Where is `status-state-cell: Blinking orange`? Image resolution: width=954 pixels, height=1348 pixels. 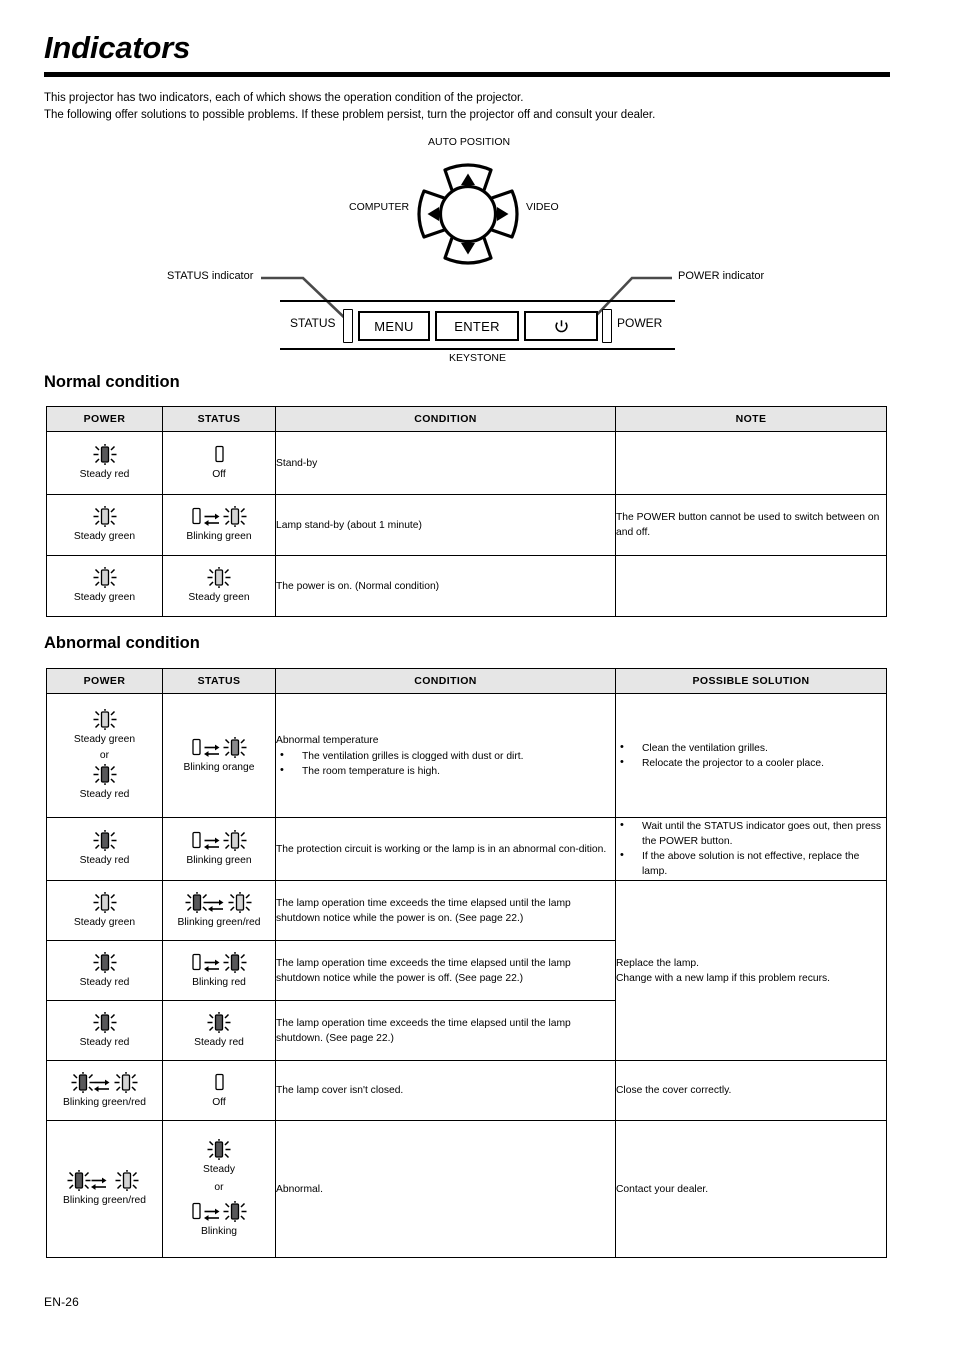 status-state-cell: Blinking orange is located at coordinates (219, 755).